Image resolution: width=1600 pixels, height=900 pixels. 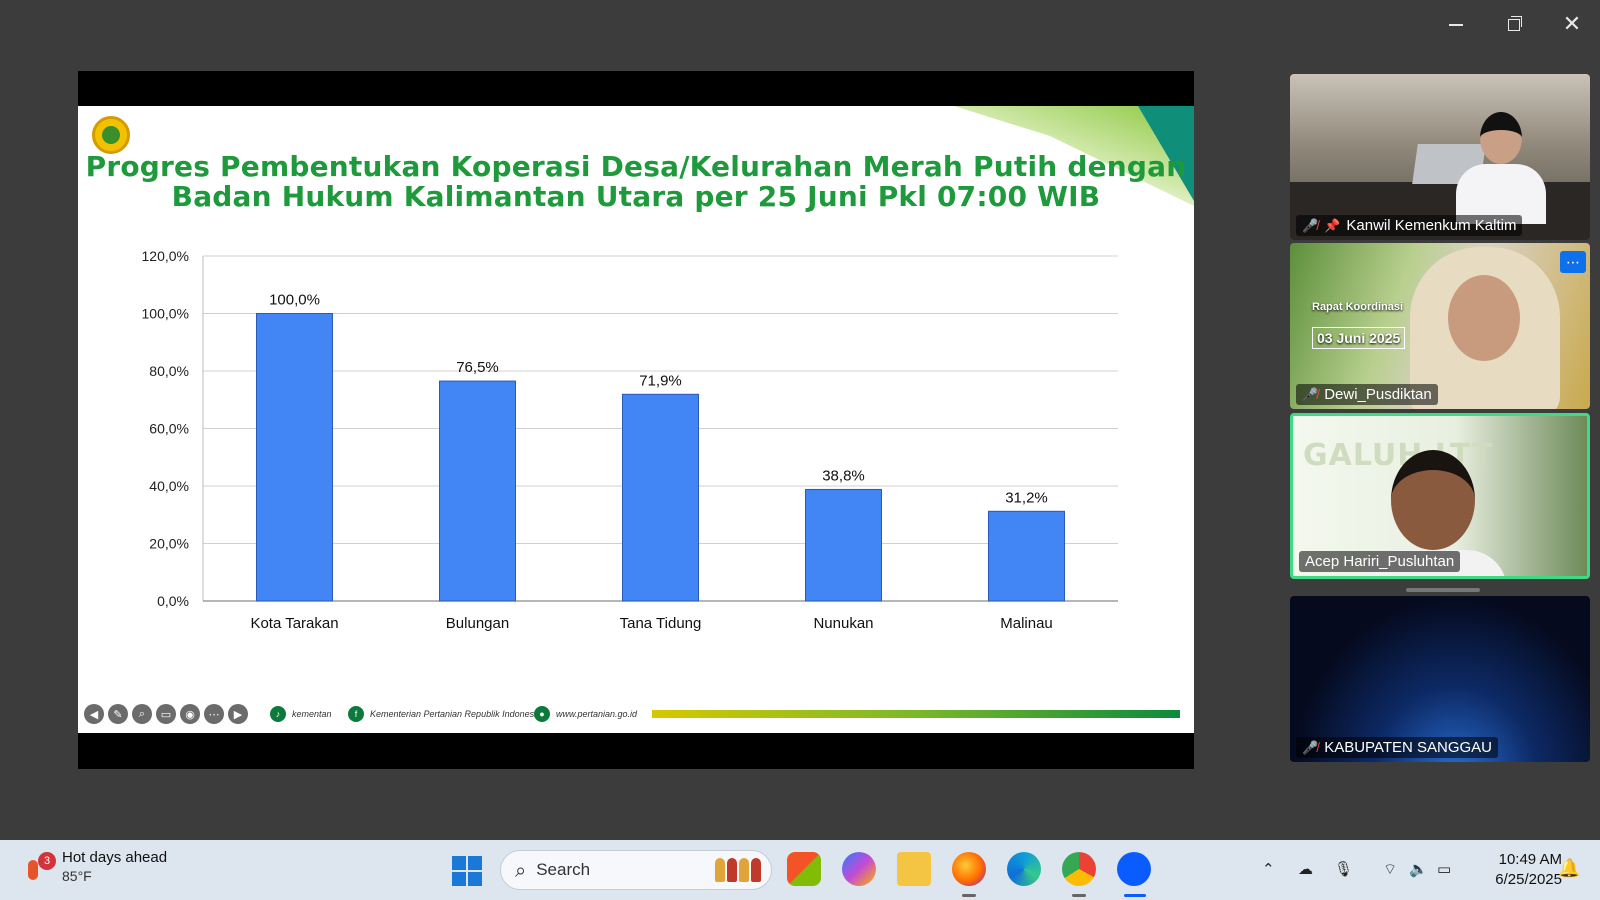 I want to click on windows-start-icon, so click(x=467, y=871).